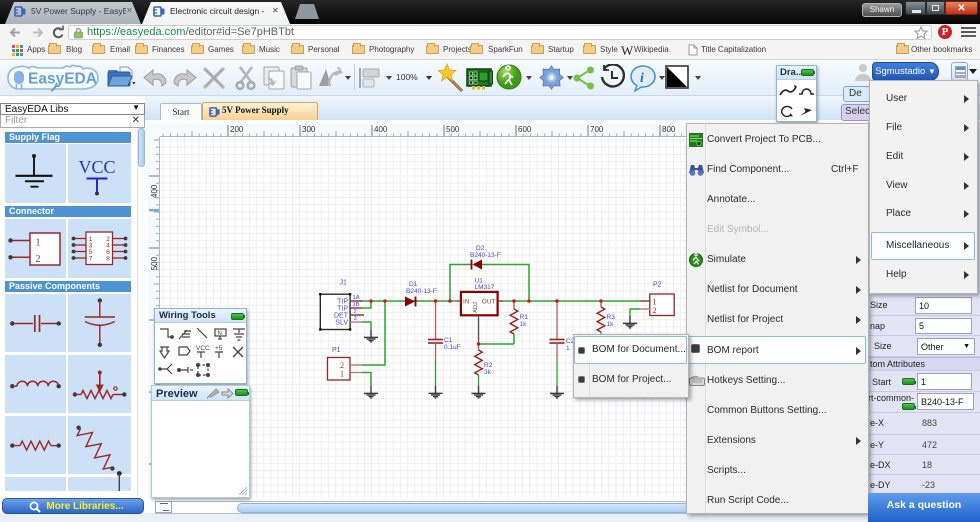  Describe the element at coordinates (488, 372) in the screenshot. I see `svg-text: 3k` at that location.